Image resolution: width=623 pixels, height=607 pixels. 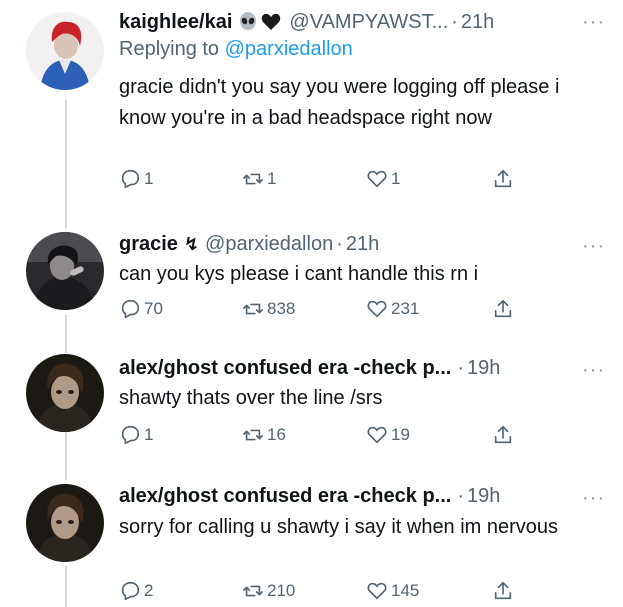 What do you see at coordinates (405, 308) in the screenshot?
I see `like-count: 231` at bounding box center [405, 308].